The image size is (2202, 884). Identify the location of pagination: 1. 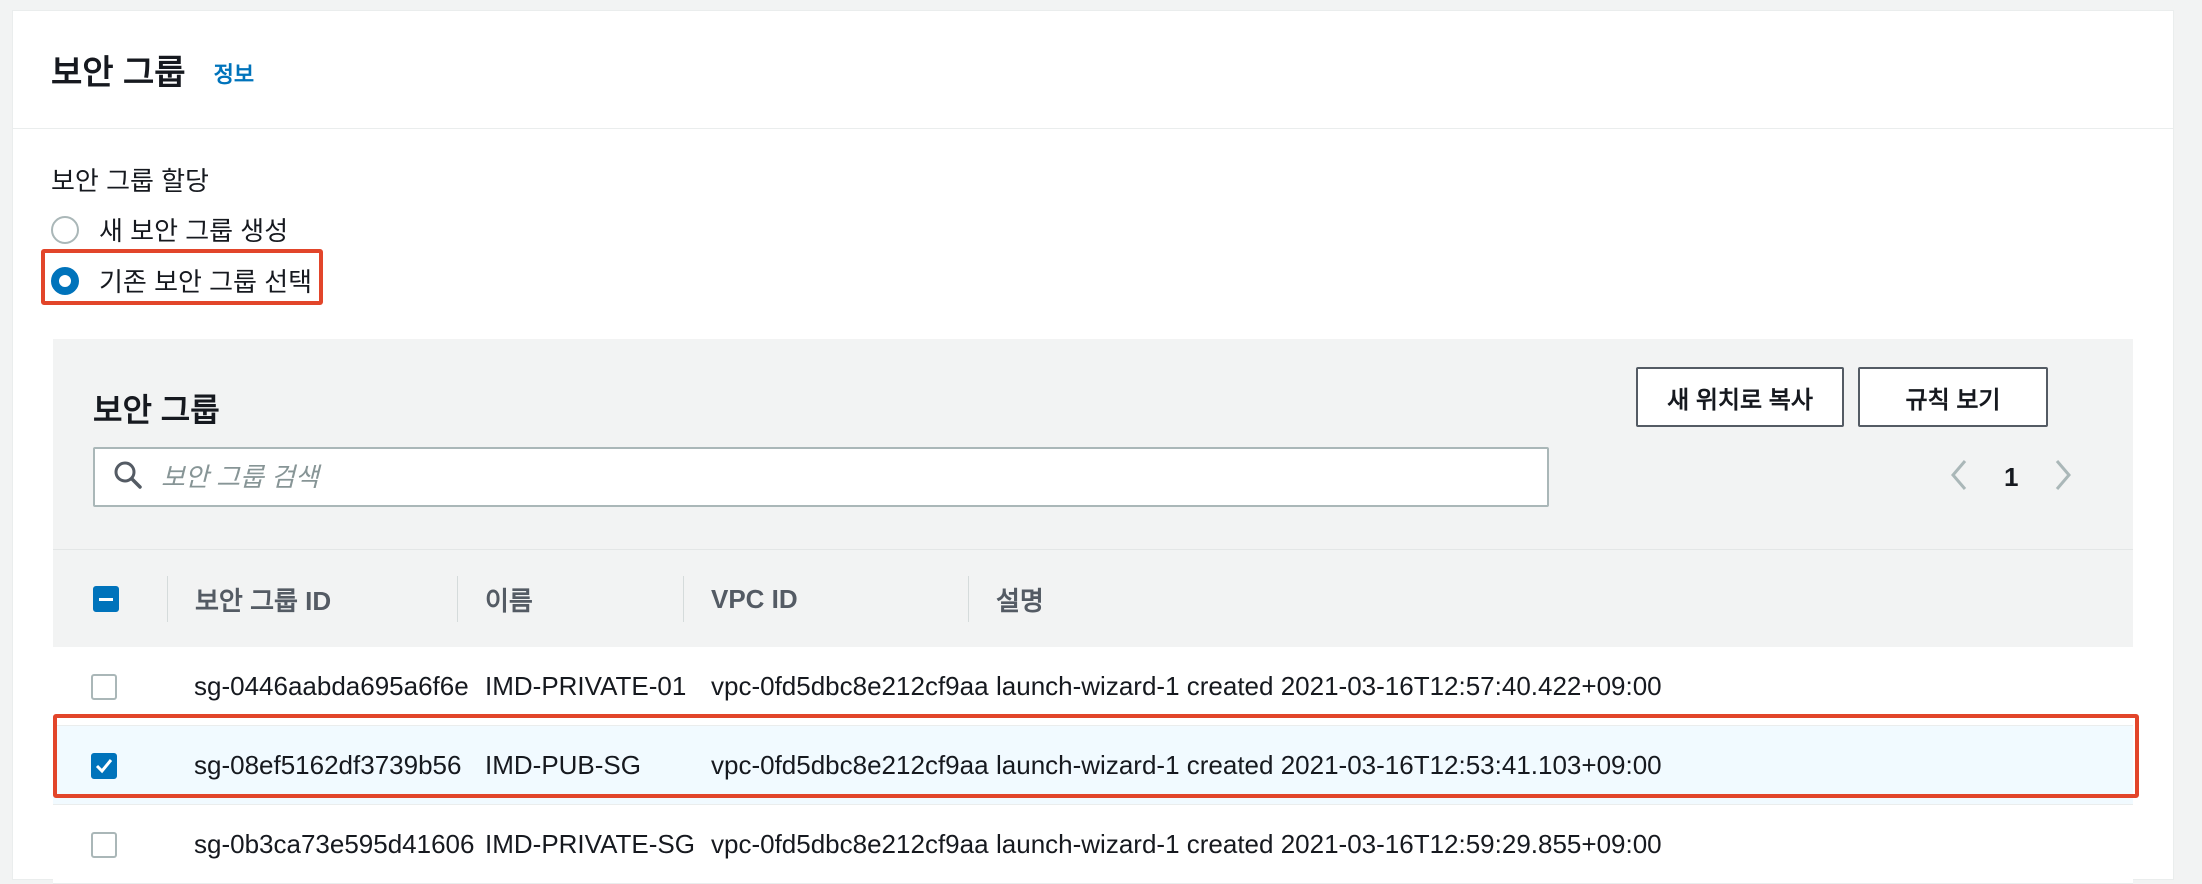
(2011, 477).